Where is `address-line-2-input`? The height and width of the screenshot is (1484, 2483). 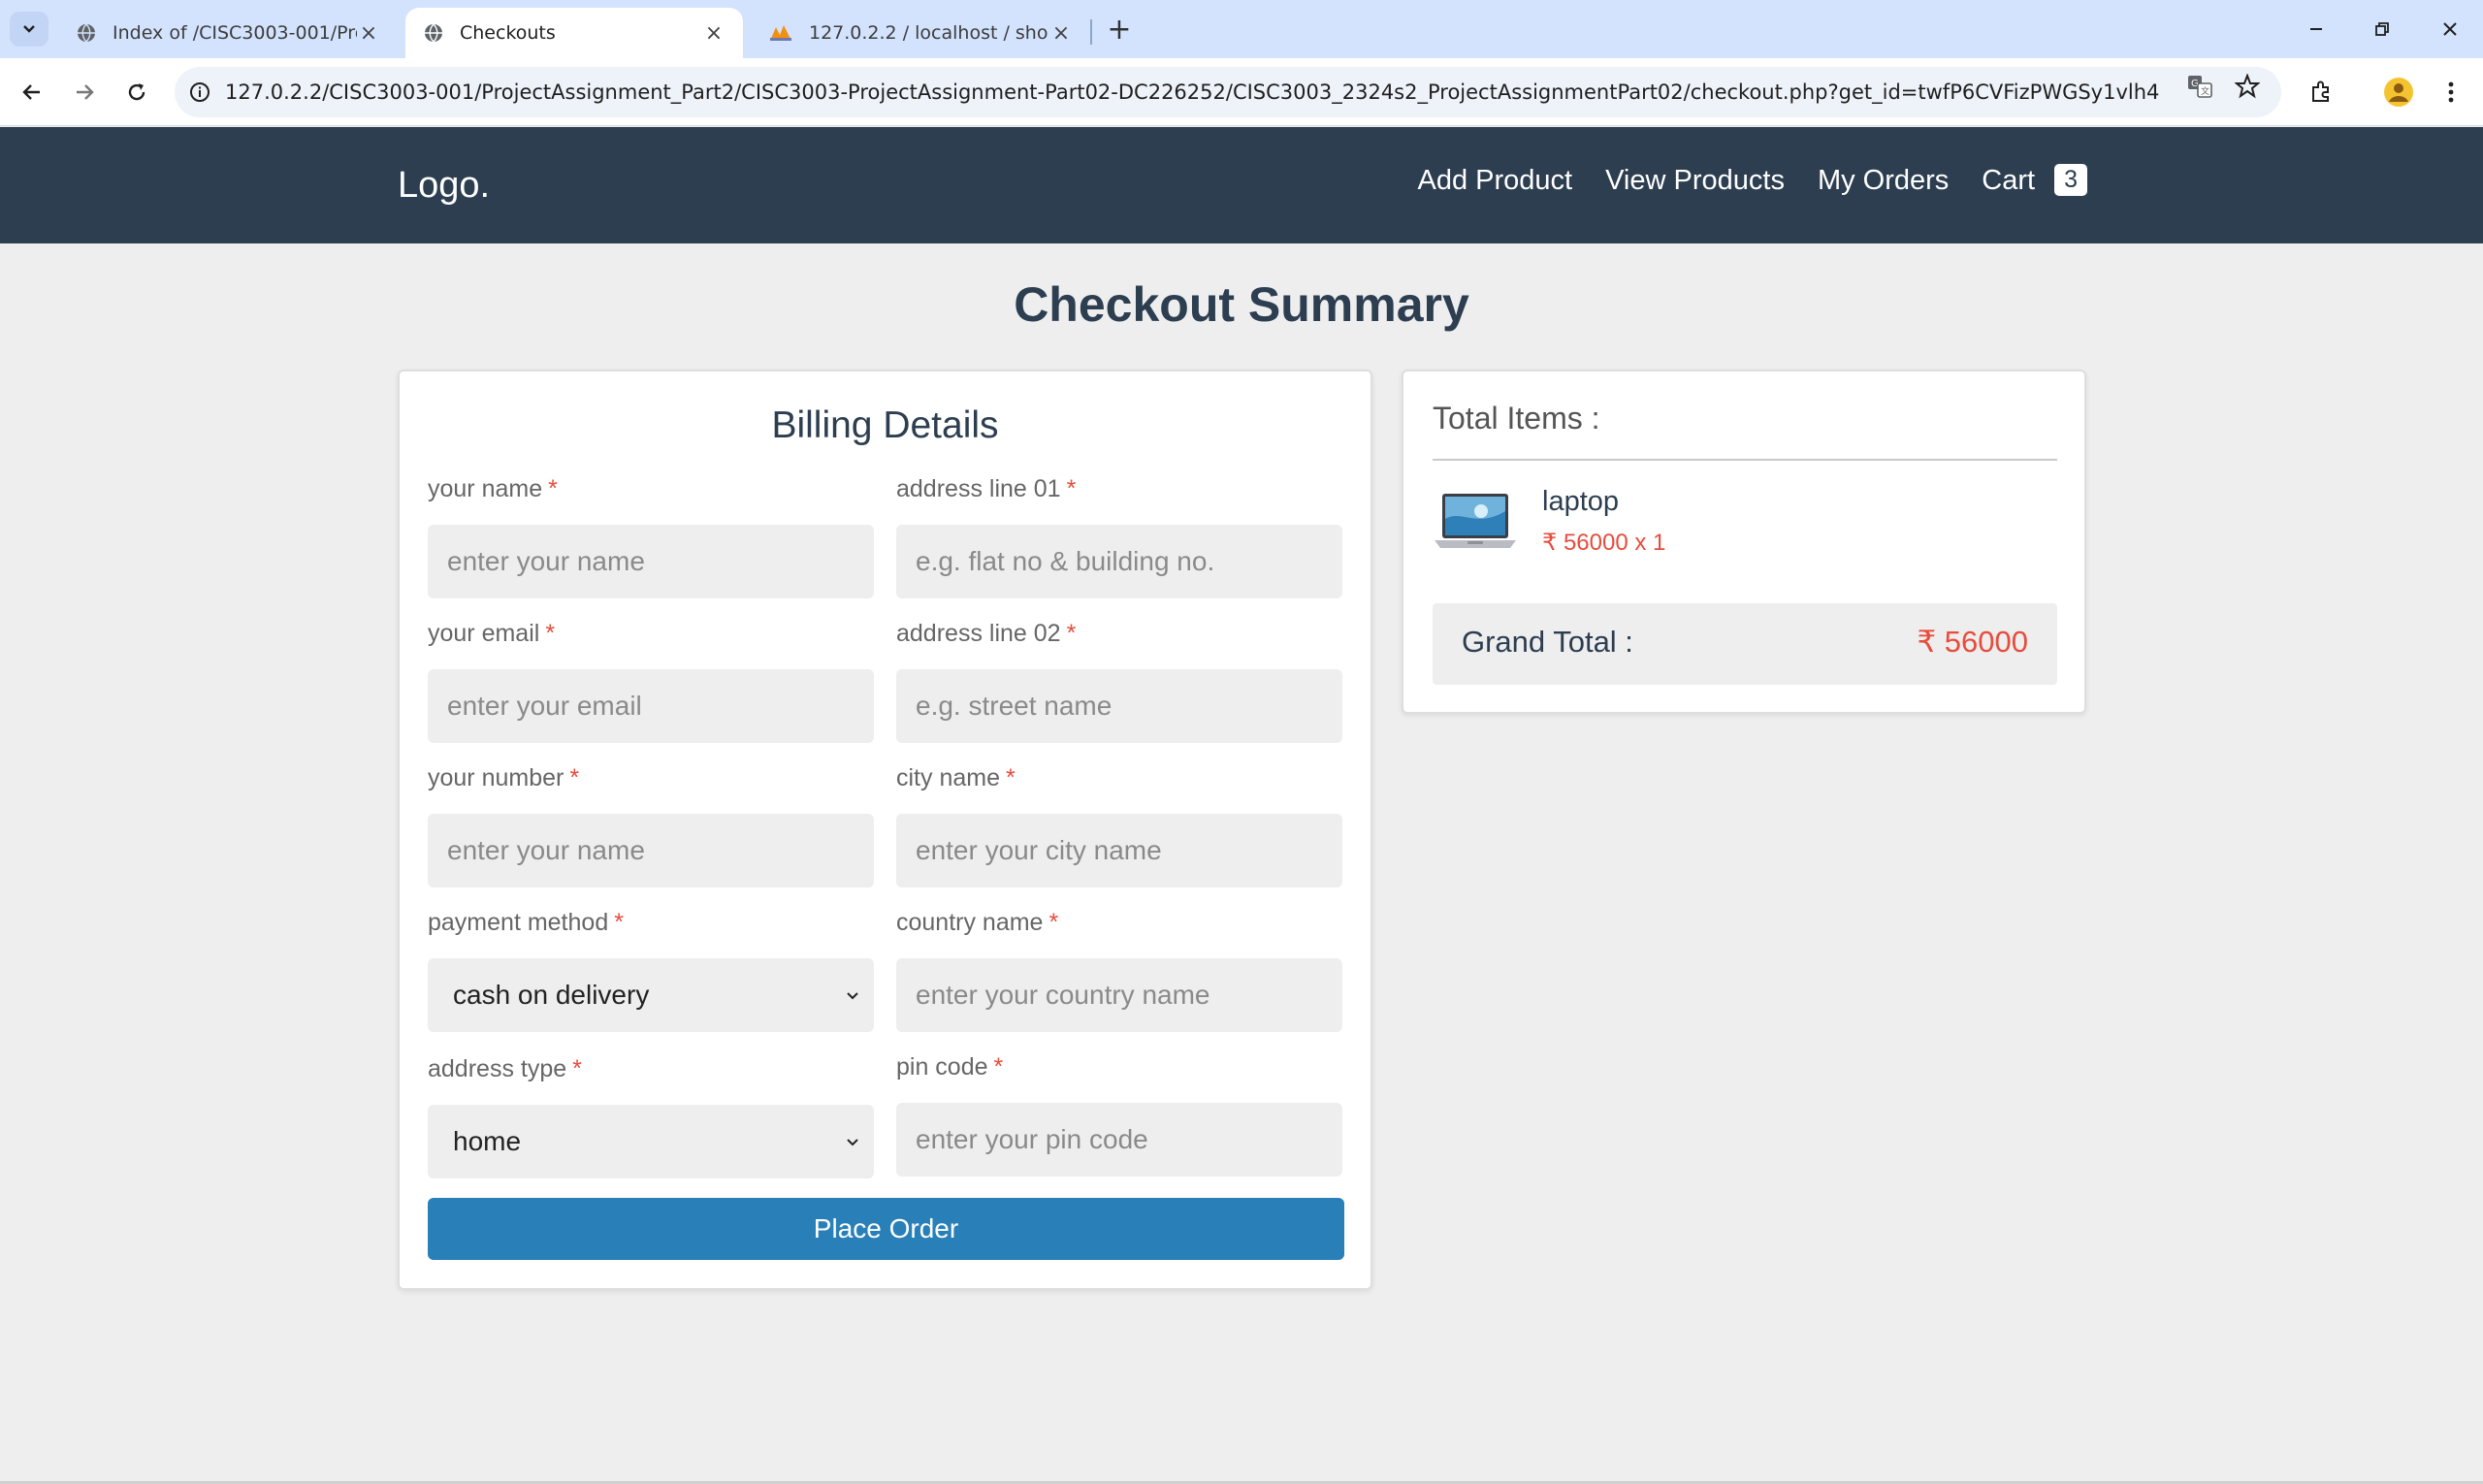
address-line-2-input is located at coordinates (1119, 706).